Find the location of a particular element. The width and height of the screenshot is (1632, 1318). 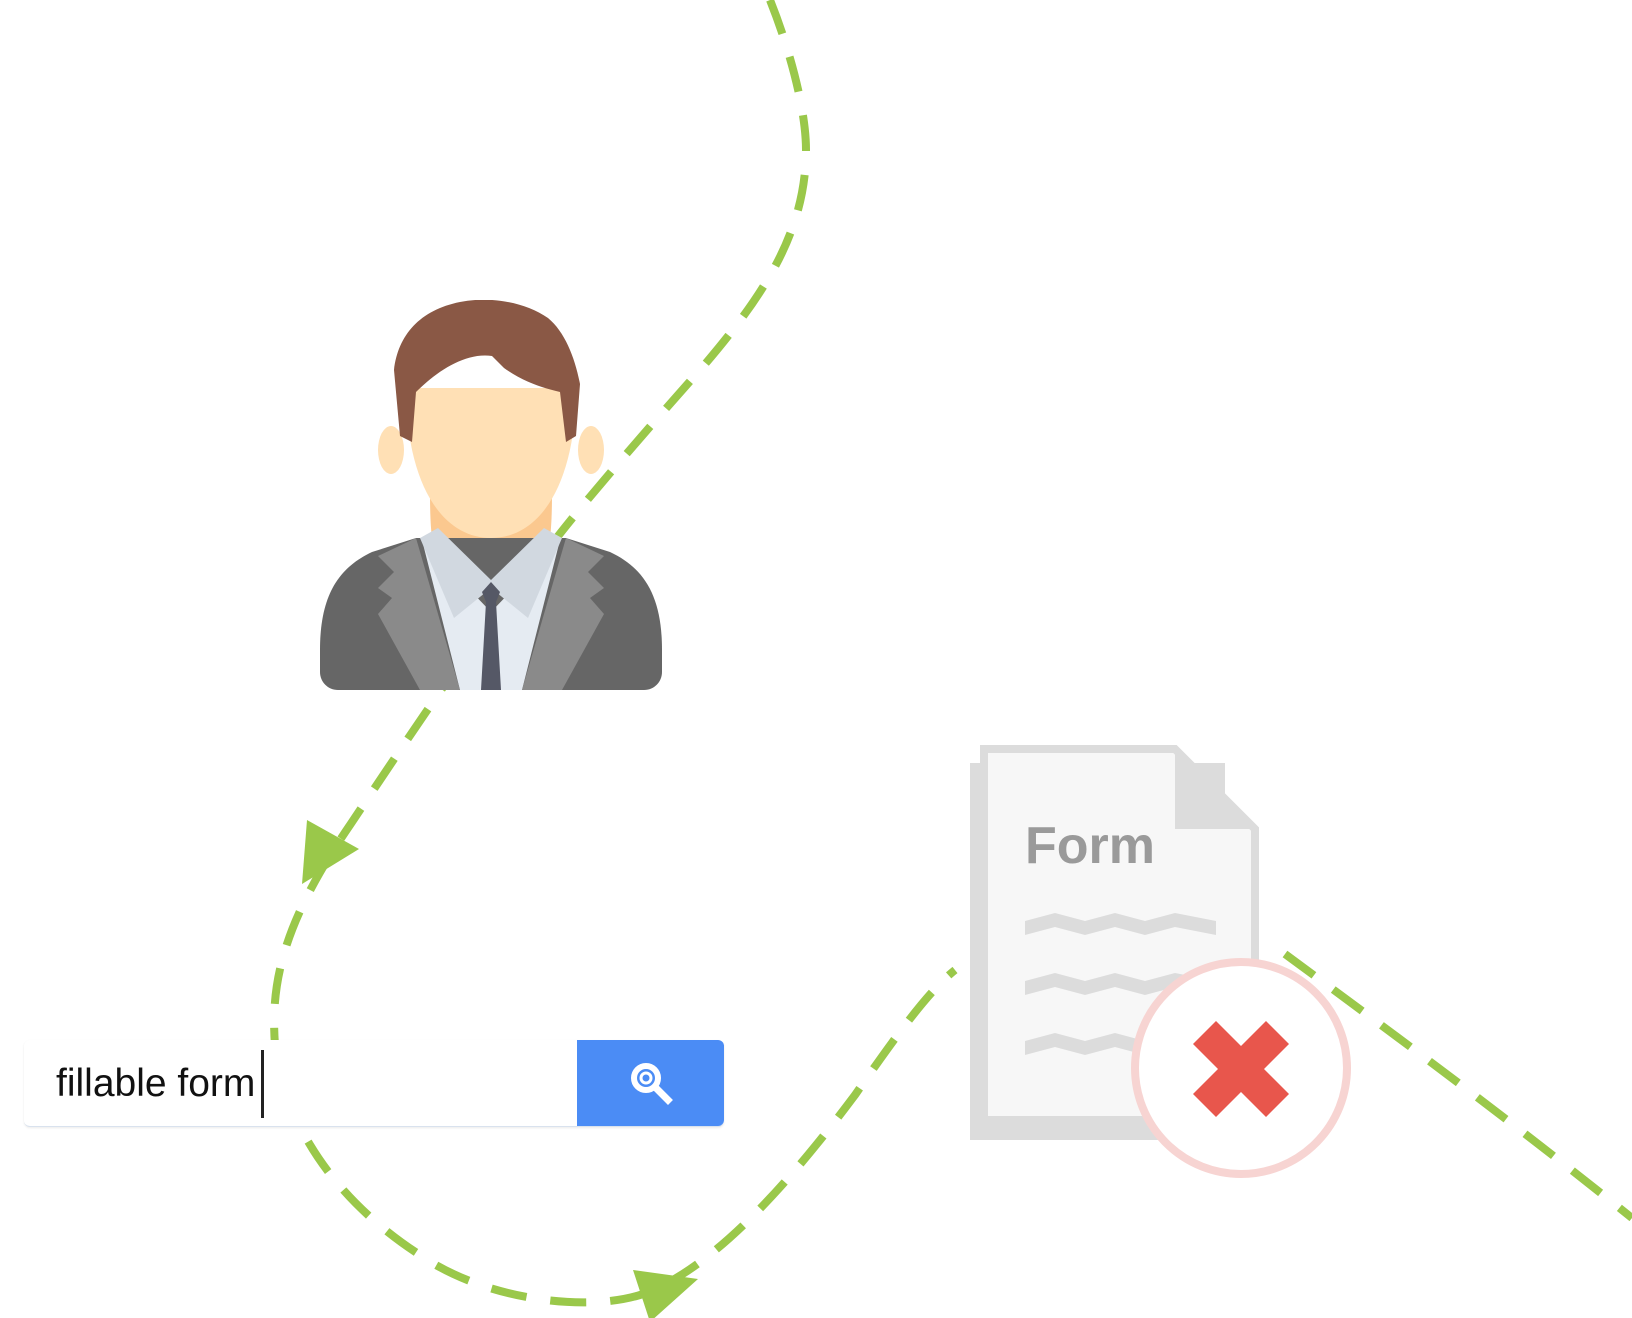

reject-x-icon is located at coordinates (1241, 1068).